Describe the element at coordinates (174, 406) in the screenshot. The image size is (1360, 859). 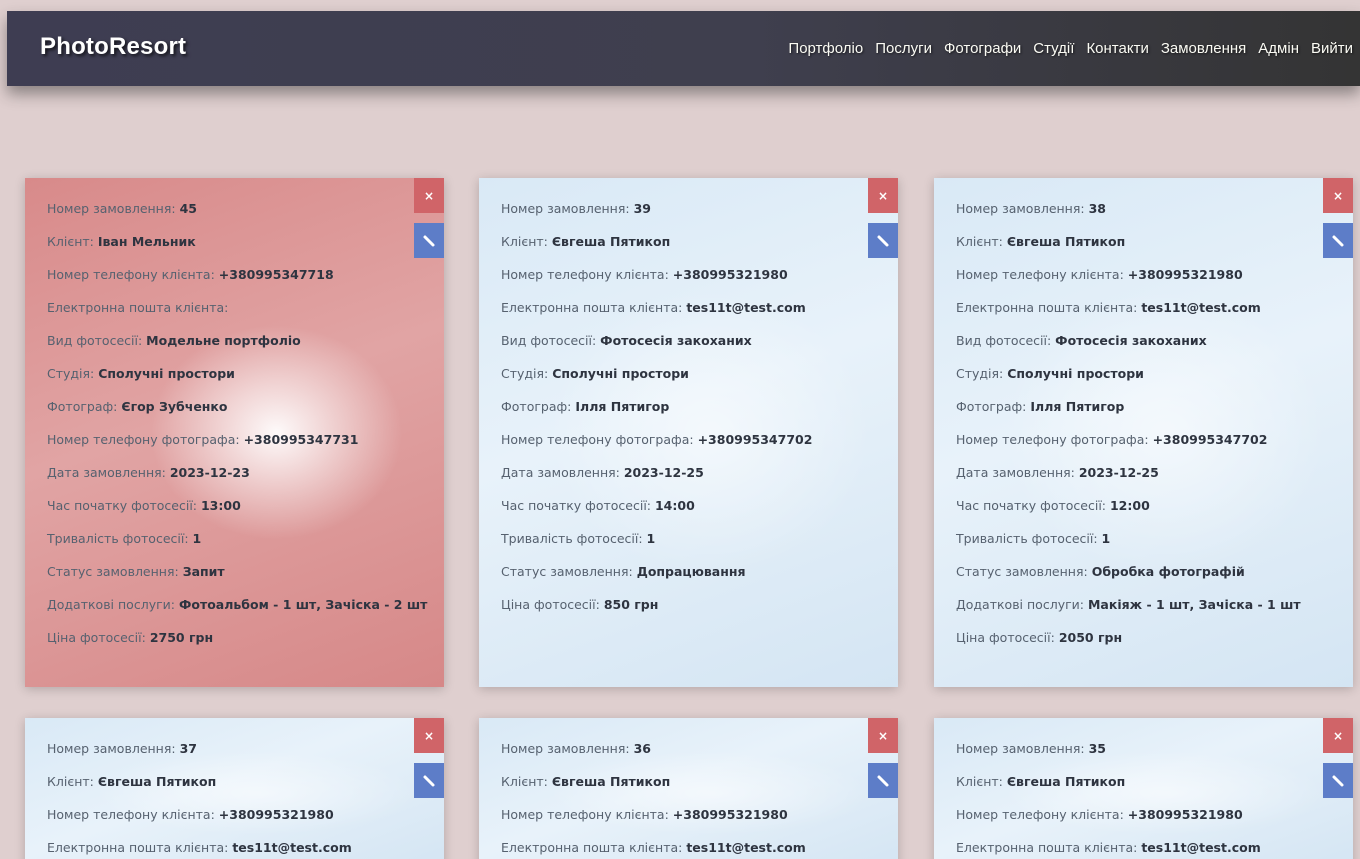
I see `field-value: Єгор Зубченко` at that location.